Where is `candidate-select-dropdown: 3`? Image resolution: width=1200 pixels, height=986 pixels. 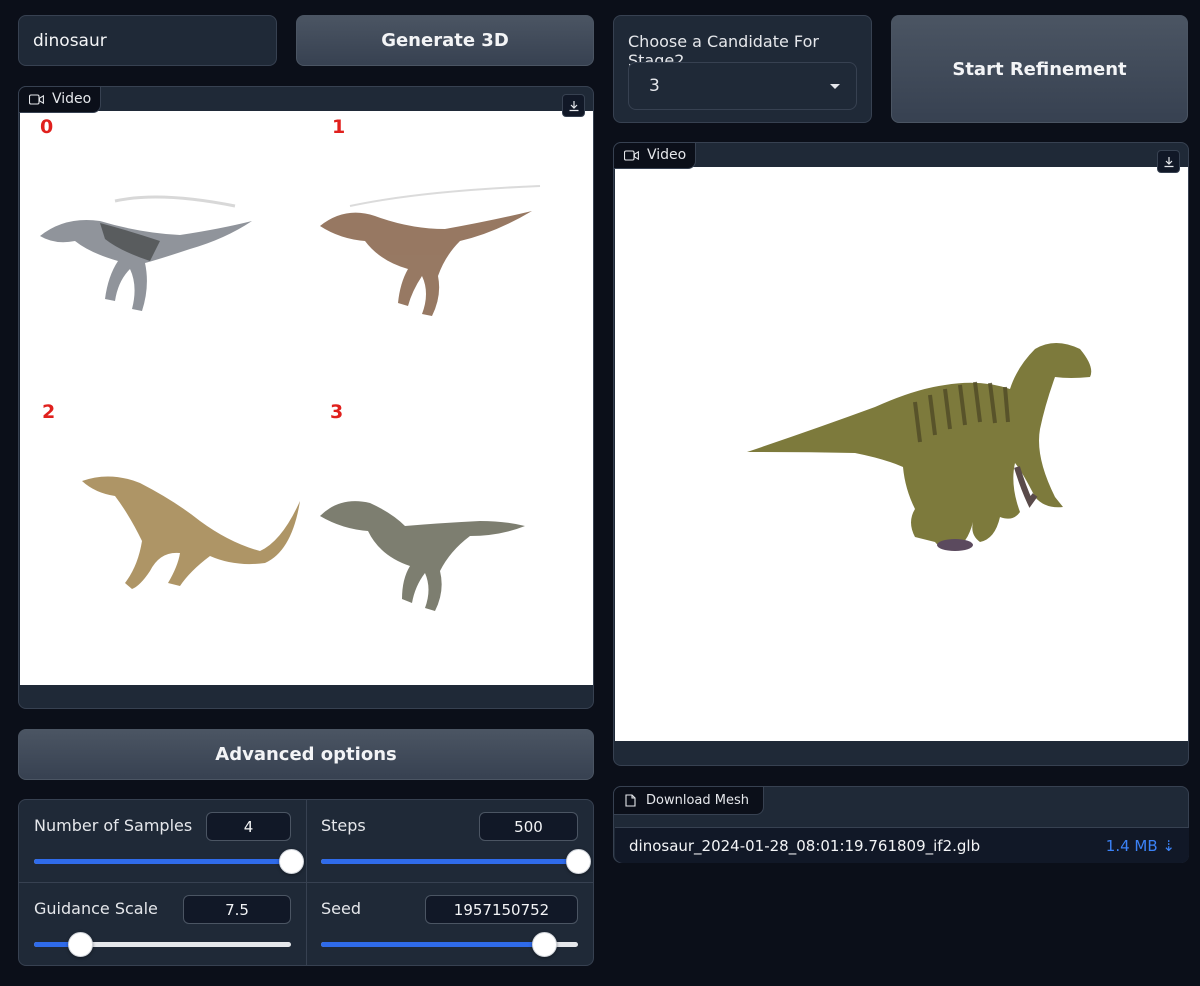 candidate-select-dropdown: 3 is located at coordinates (742, 86).